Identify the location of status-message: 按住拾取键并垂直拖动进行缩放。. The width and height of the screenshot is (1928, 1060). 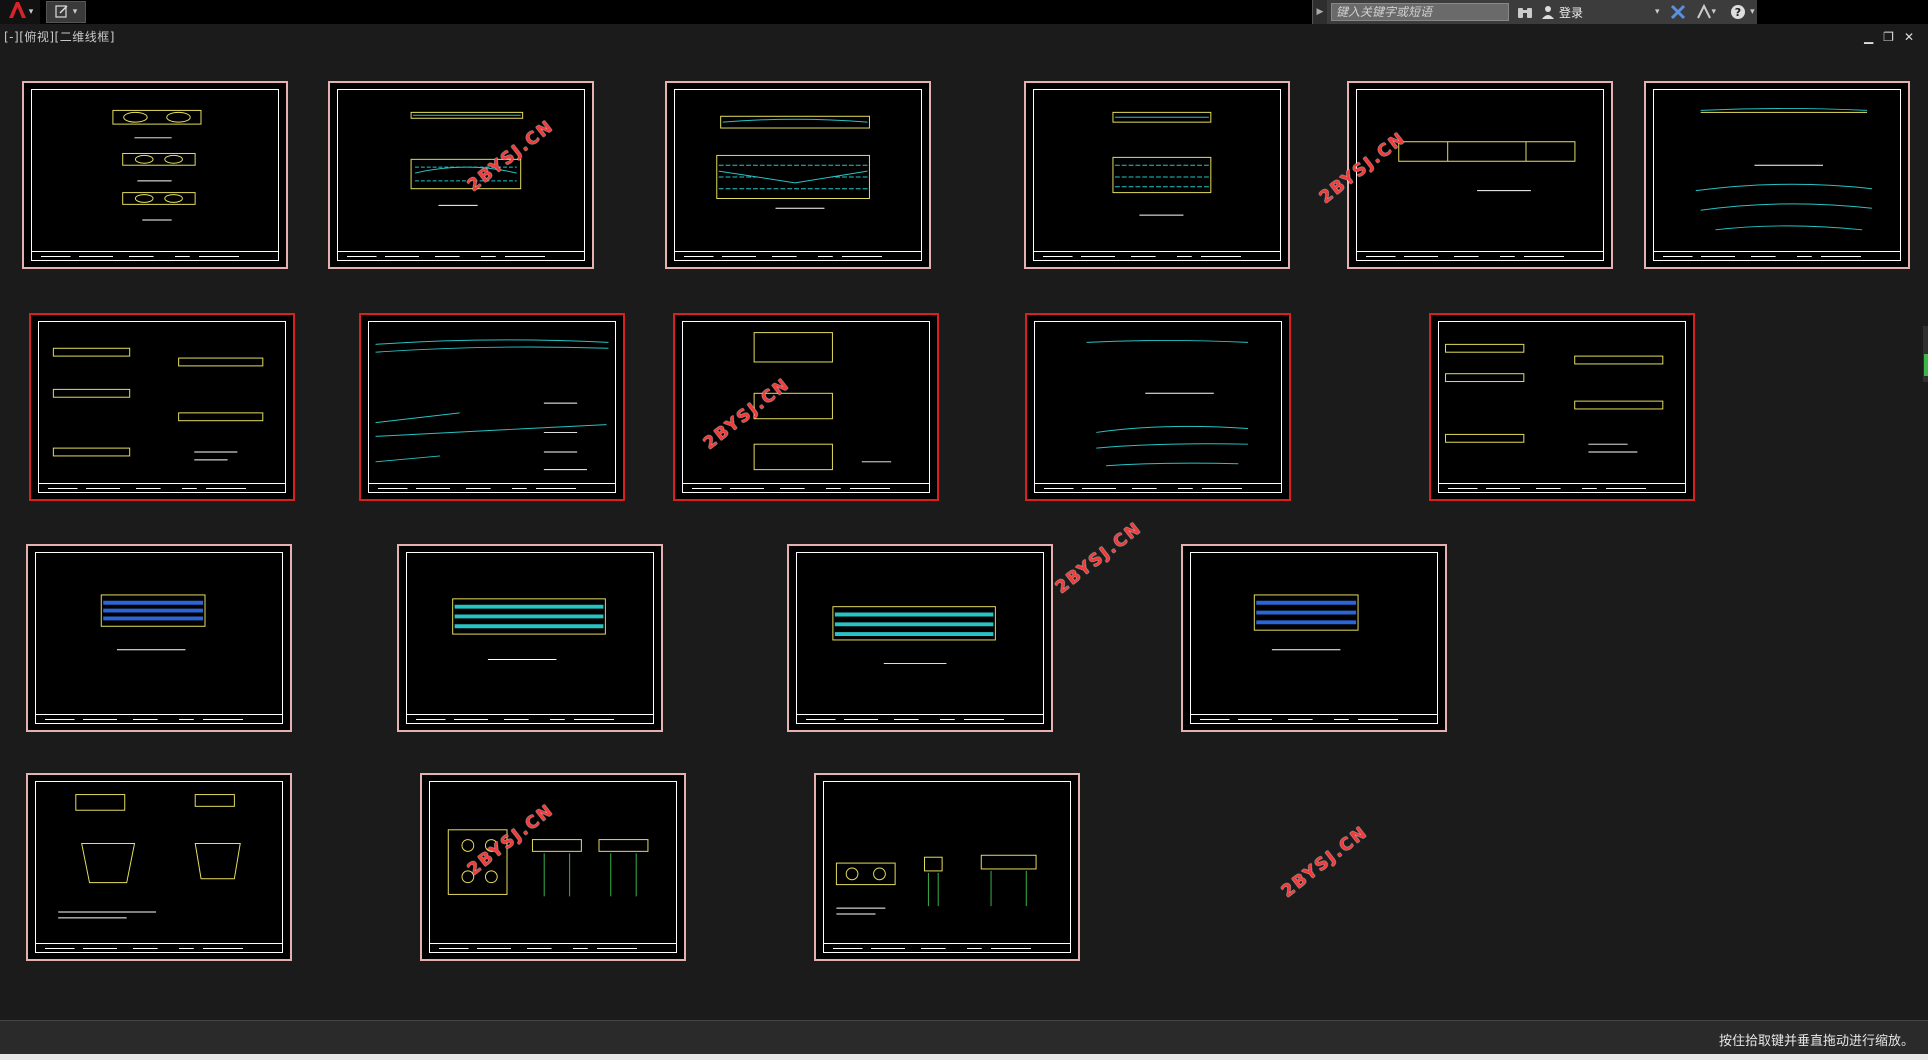
(1816, 1041).